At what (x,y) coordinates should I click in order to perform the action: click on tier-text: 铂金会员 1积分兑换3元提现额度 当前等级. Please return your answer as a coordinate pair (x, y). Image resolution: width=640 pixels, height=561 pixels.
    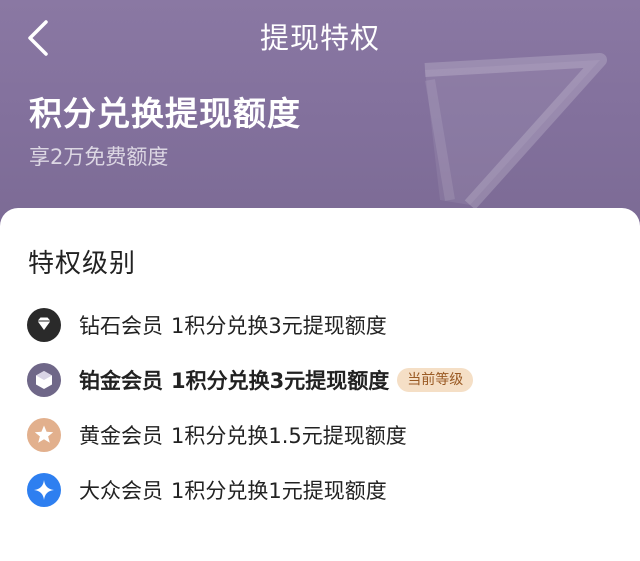
    Looking at the image, I should click on (276, 381).